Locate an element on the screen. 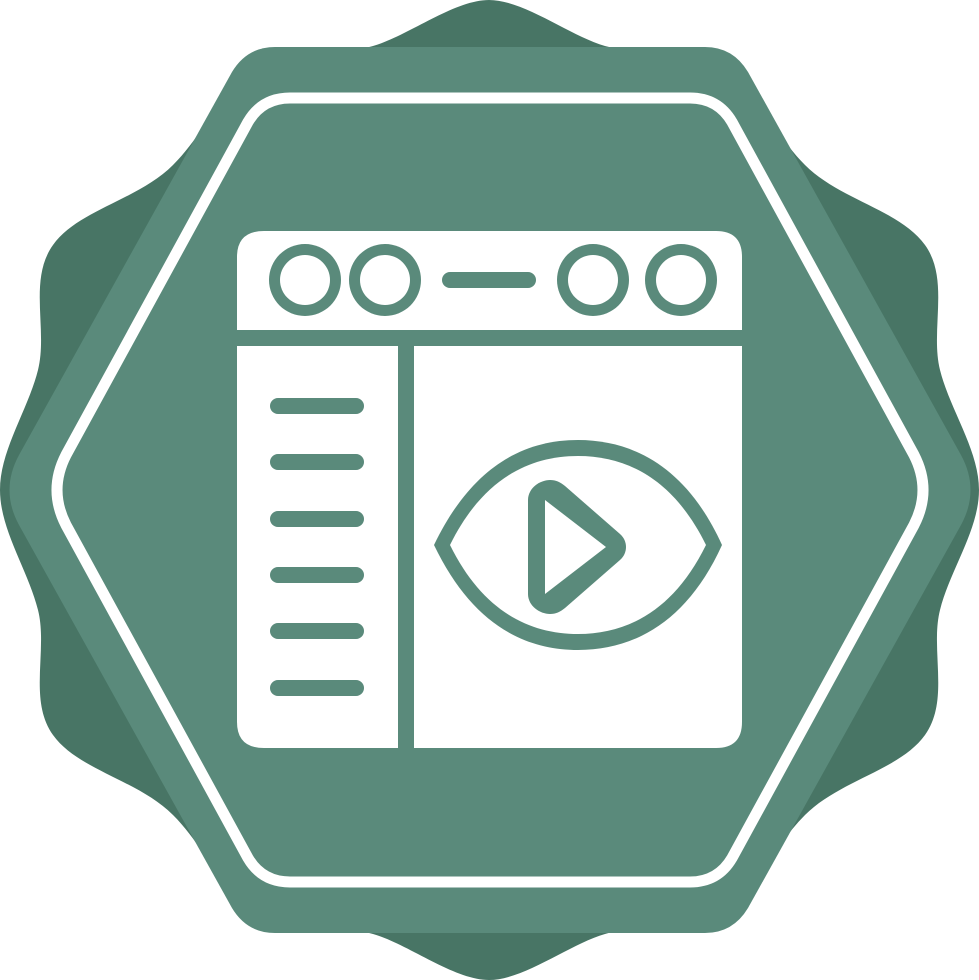  address-bar-dash is located at coordinates (489, 280).